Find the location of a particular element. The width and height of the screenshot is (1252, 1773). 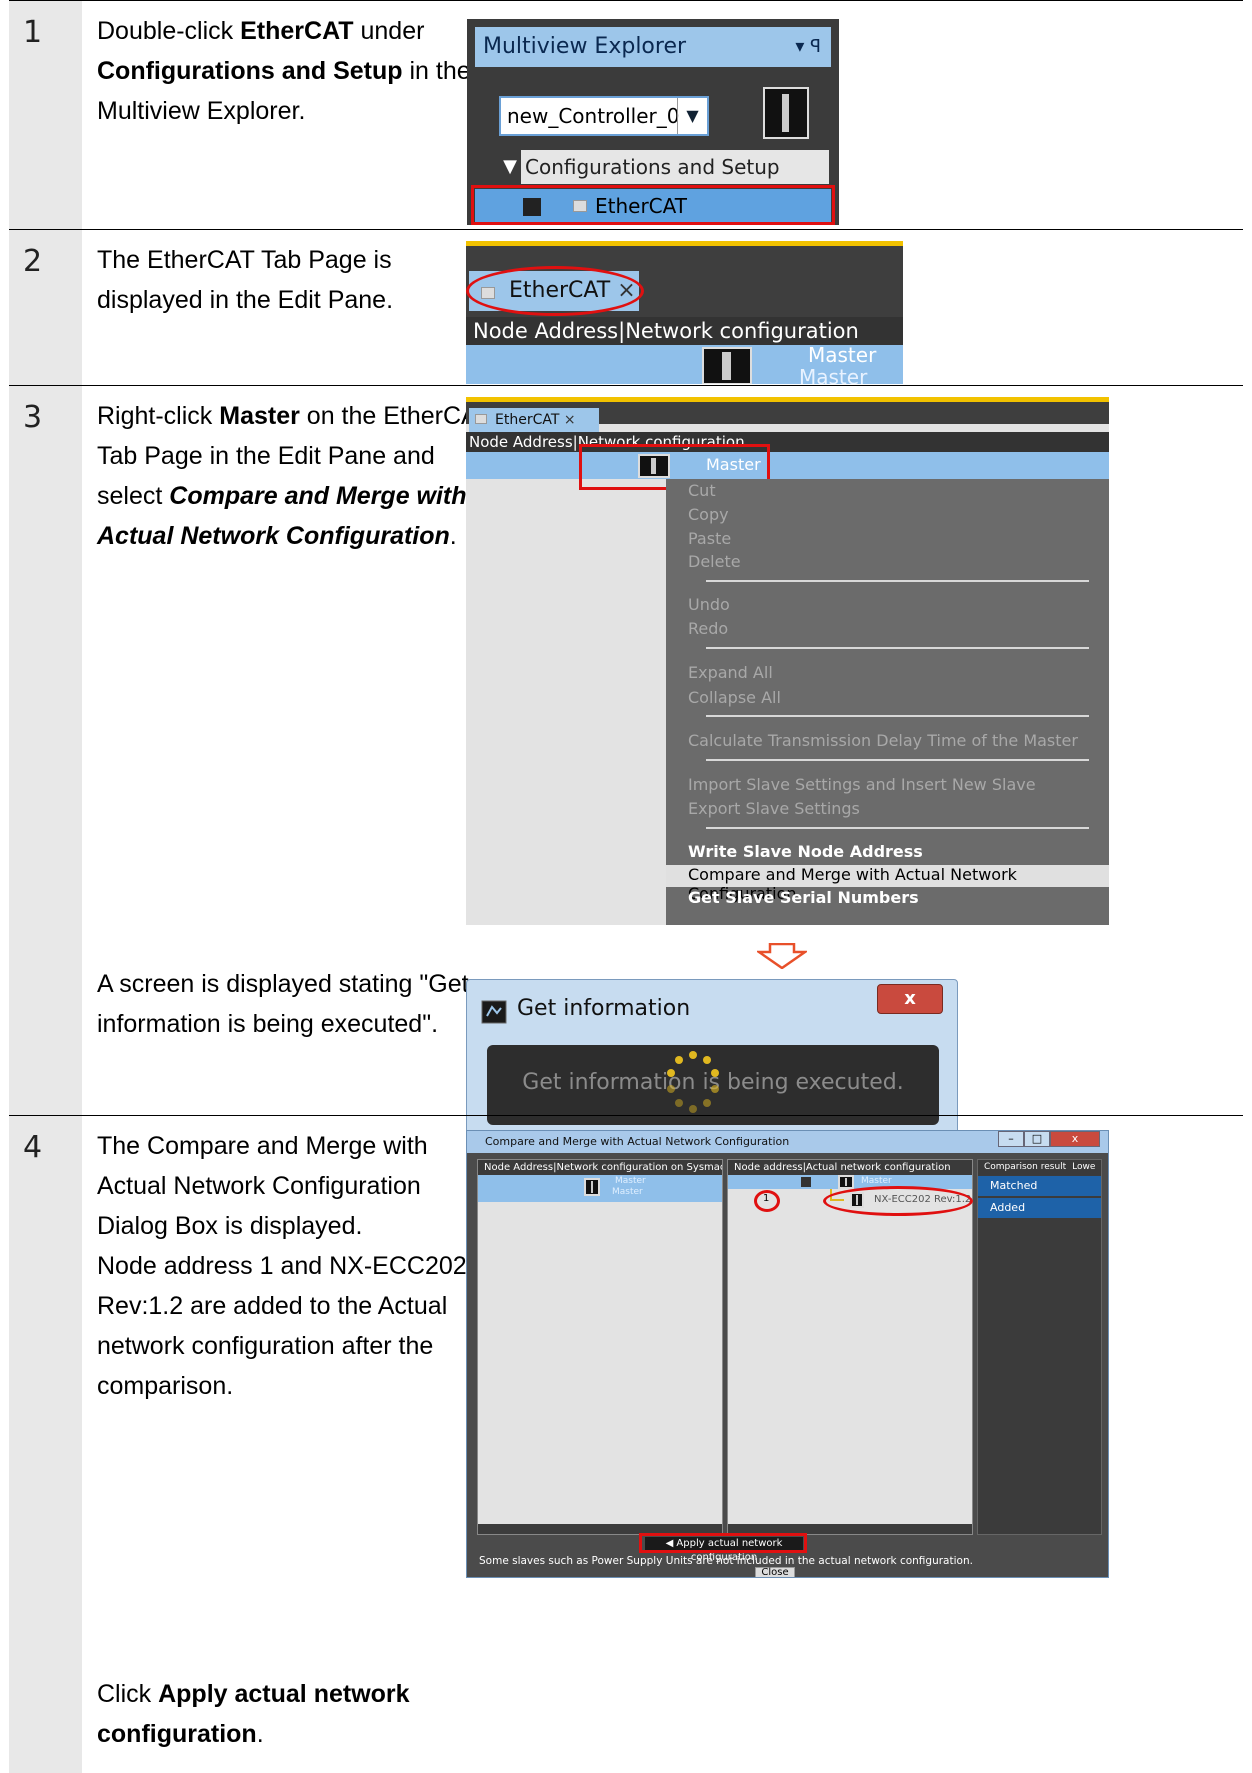

result-added: Added is located at coordinates (1039, 1208).